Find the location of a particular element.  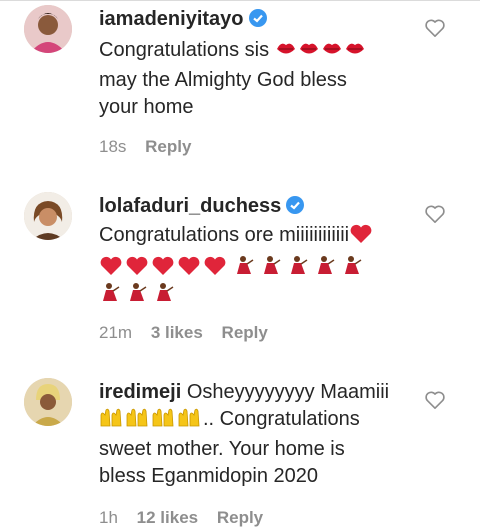

comment-text: Congratulations ore miiiiiiiiiiii is located at coordinates (249, 237).